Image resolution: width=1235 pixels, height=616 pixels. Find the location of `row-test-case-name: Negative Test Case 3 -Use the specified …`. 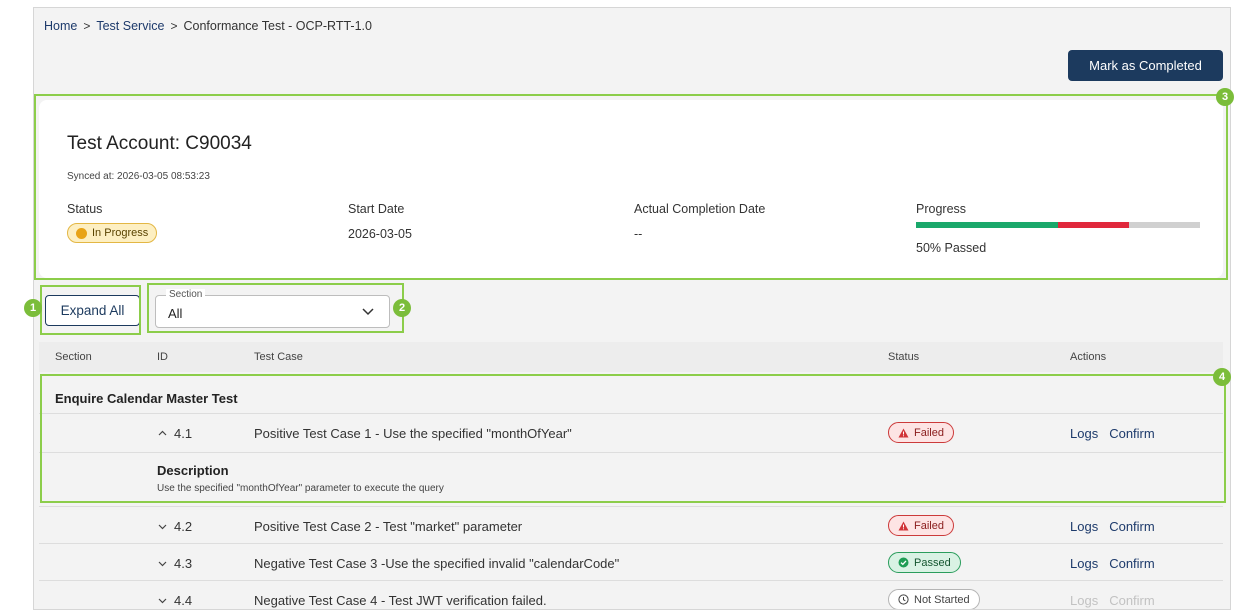

row-test-case-name: Negative Test Case 3 -Use the specified … is located at coordinates (437, 563).